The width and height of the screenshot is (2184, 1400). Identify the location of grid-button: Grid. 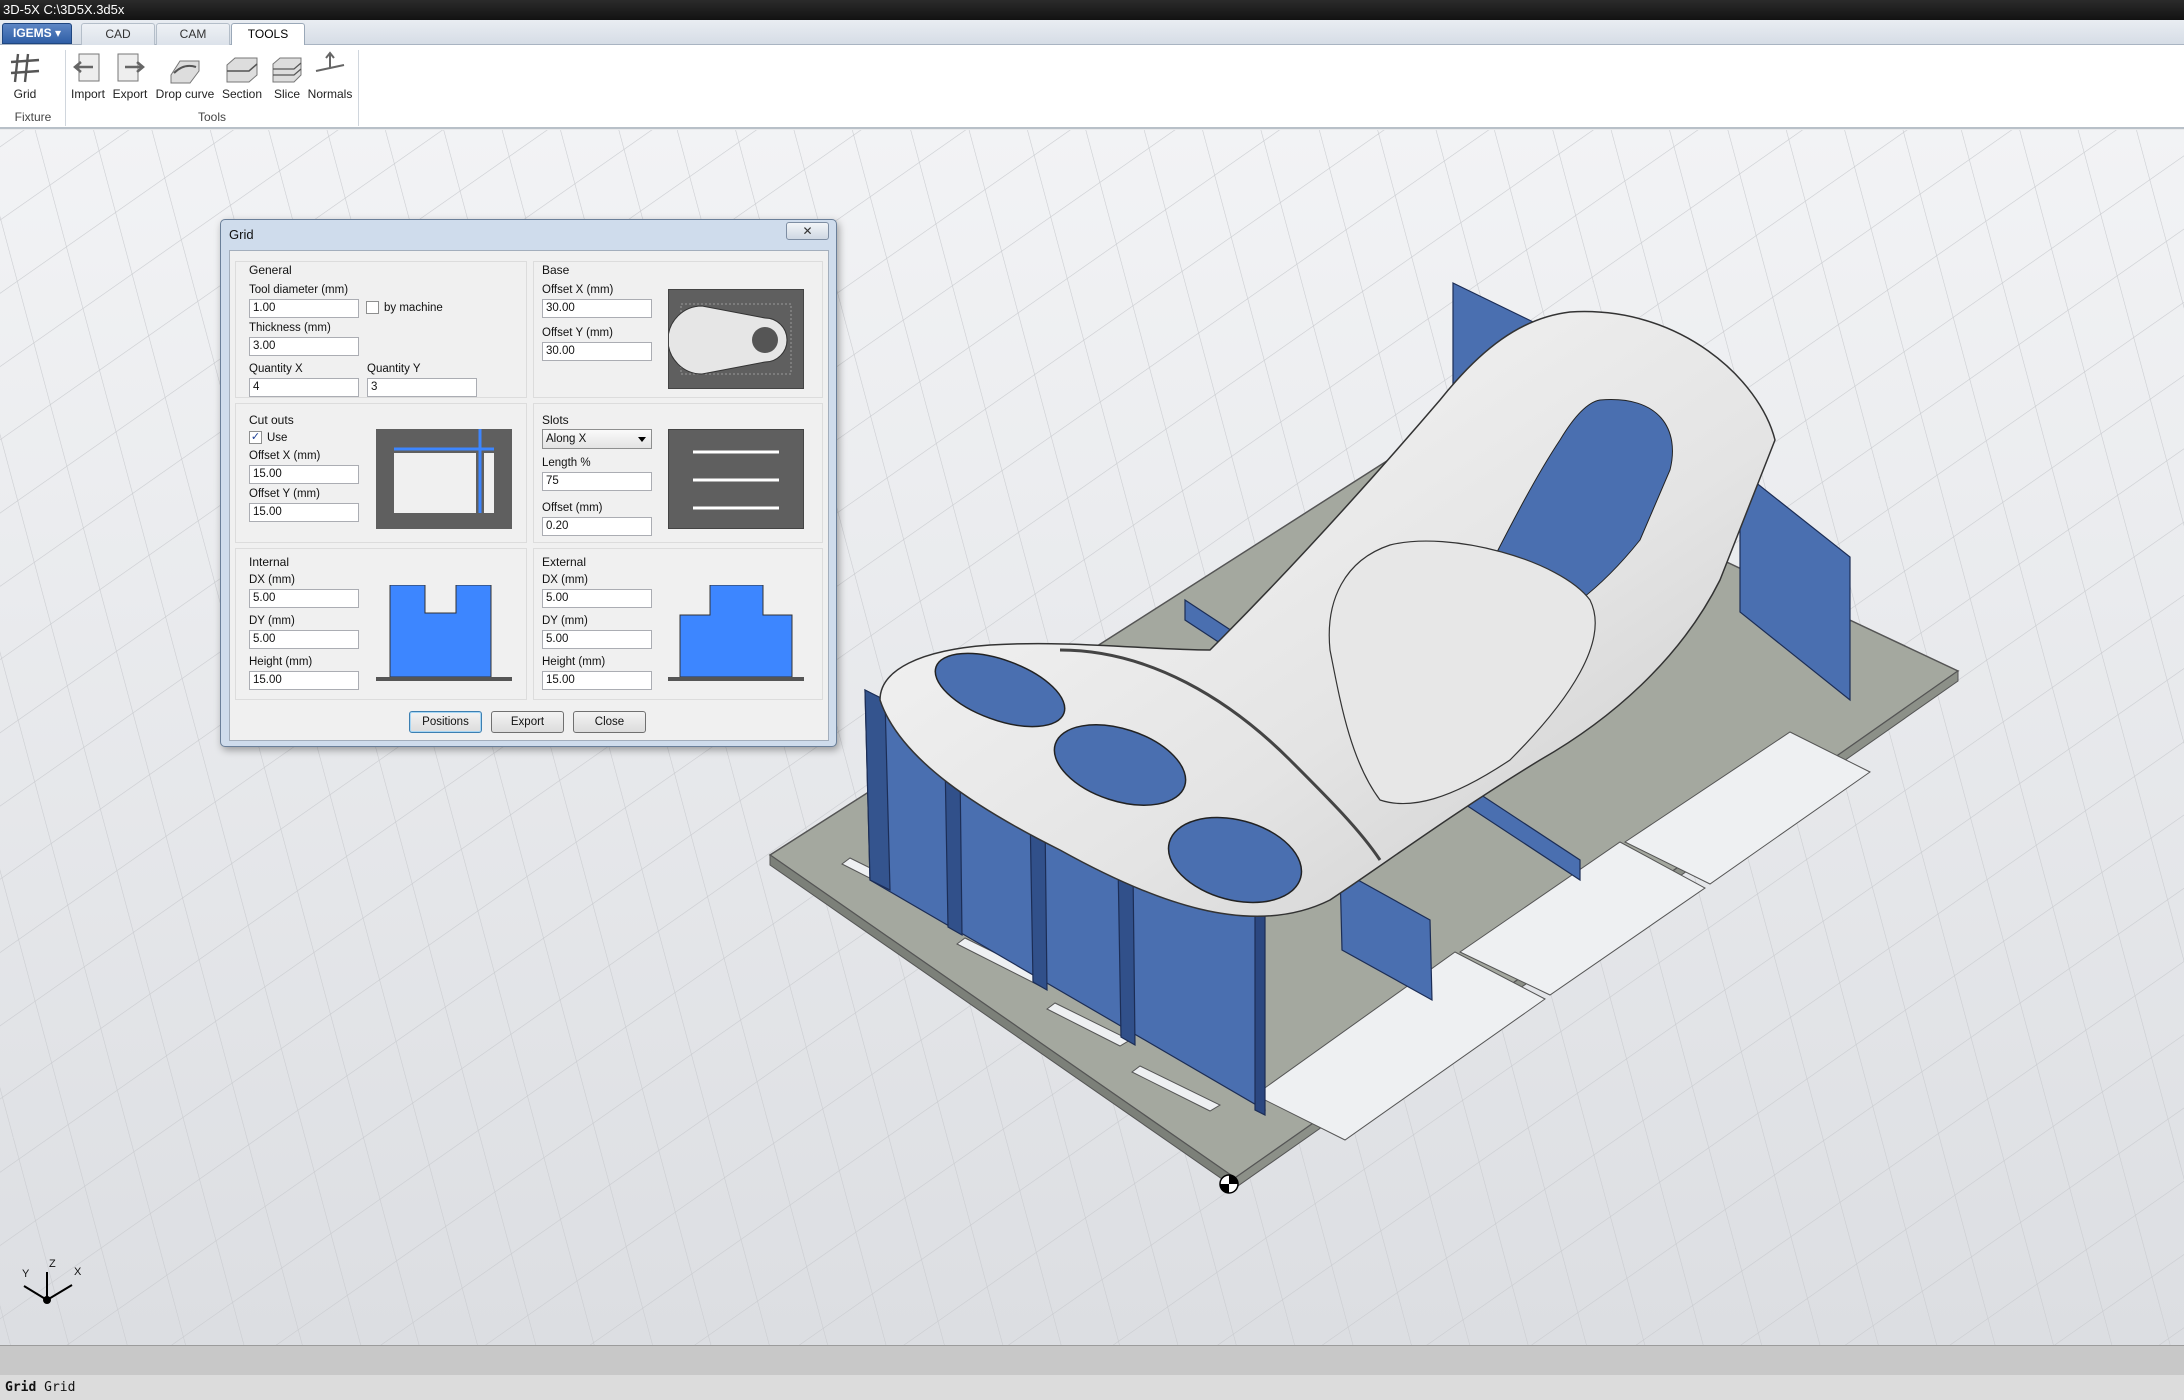
(25, 76).